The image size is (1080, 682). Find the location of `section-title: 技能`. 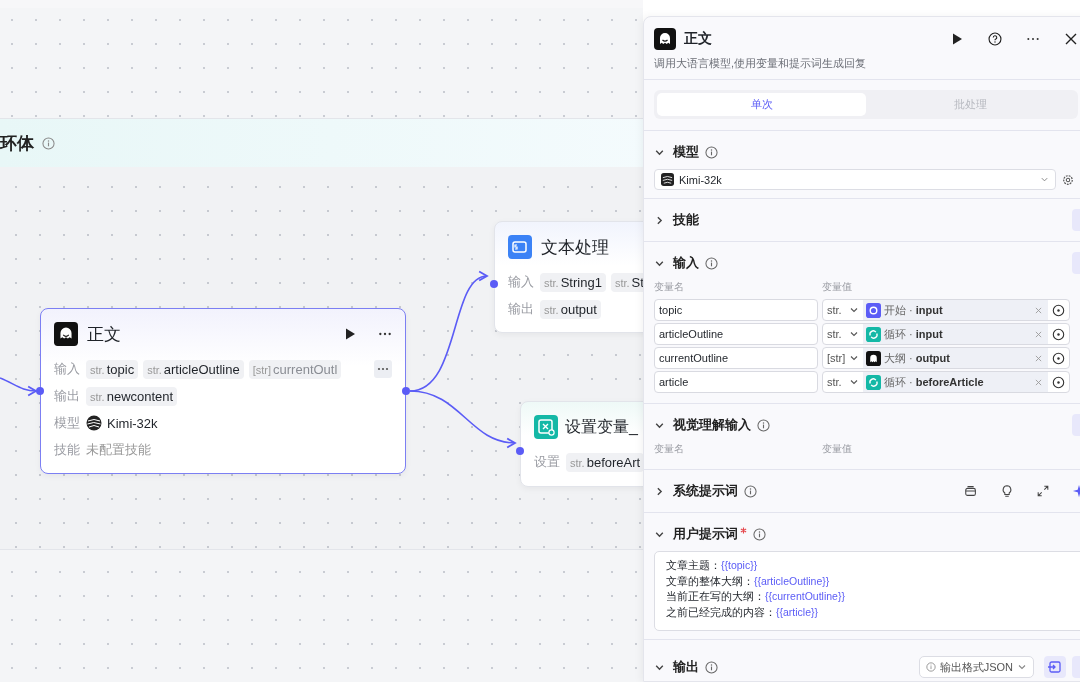

section-title: 技能 is located at coordinates (686, 220).